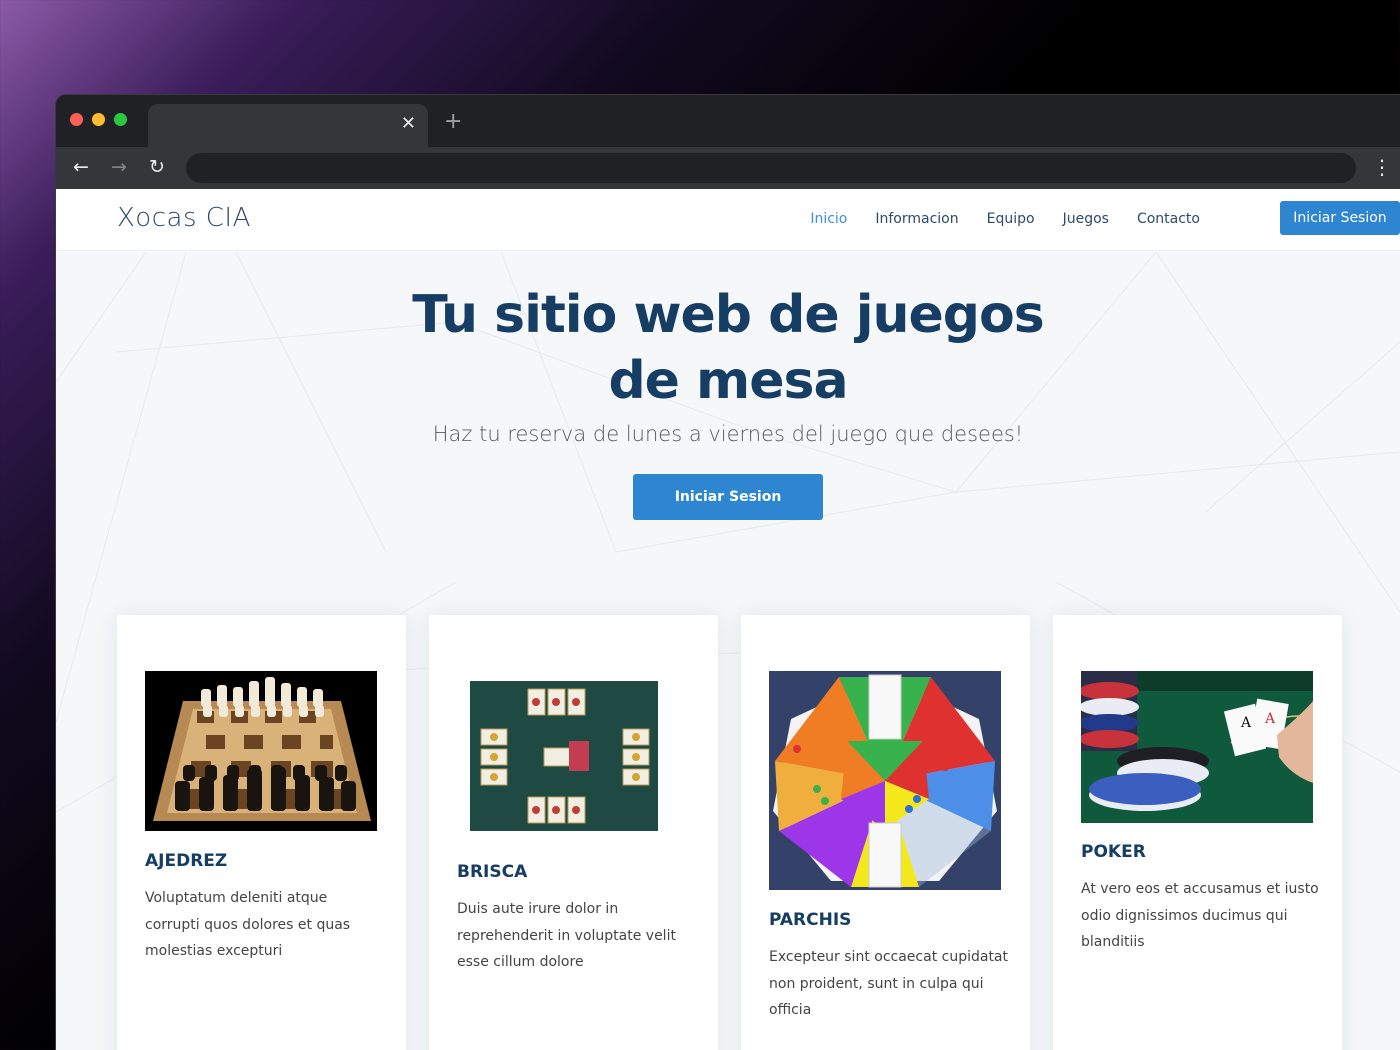  Describe the element at coordinates (453, 121) in the screenshot. I see `new-tab-icon: +` at that location.